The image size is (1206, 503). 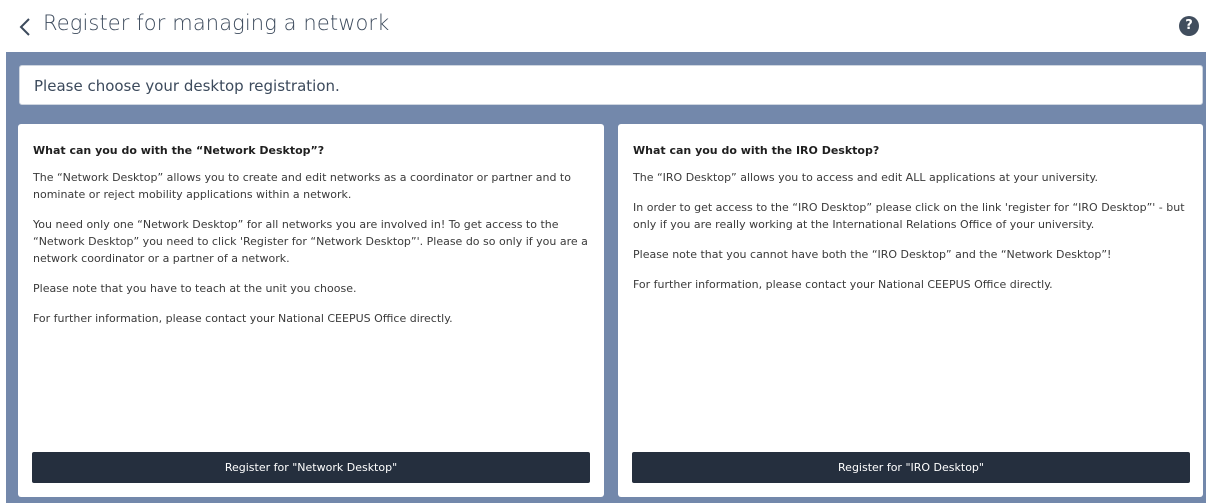 I want to click on register-network-desktop-button: Register for "Network Desktop", so click(x=311, y=467).